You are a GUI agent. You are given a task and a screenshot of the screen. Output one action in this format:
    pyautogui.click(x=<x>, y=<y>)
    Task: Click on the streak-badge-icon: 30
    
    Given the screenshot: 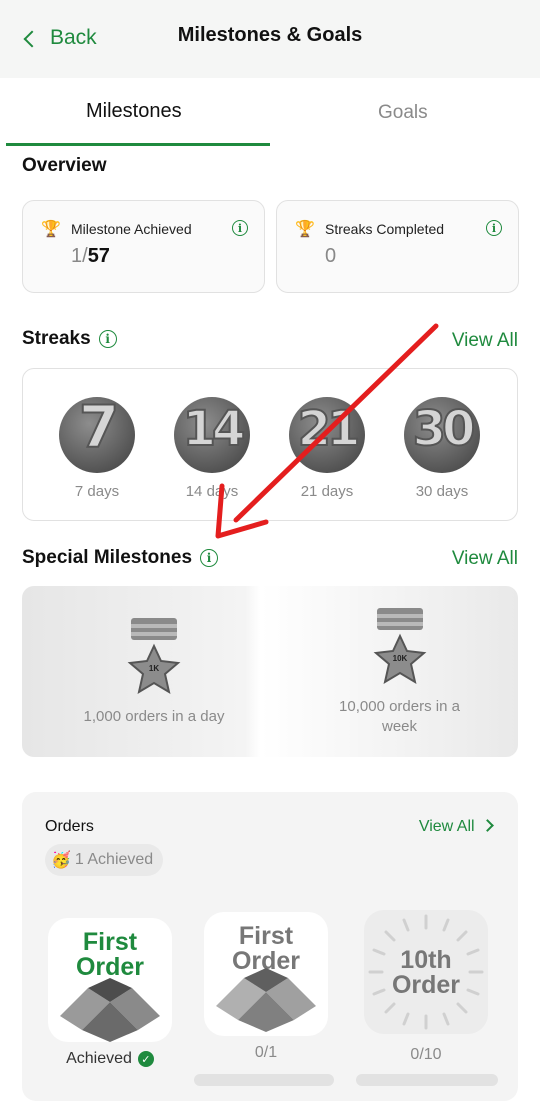 What is the action you would take?
    pyautogui.click(x=442, y=435)
    